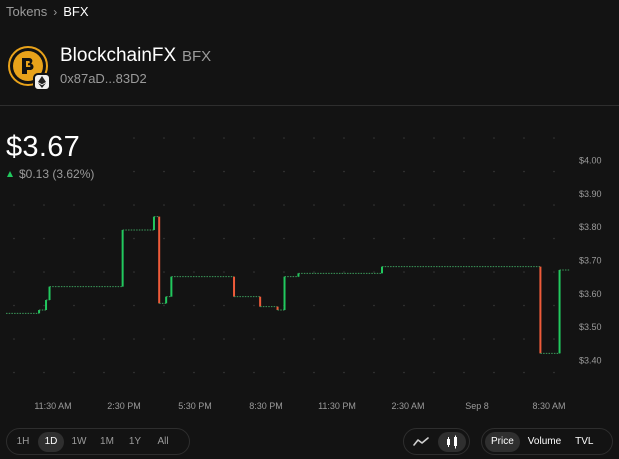  Describe the element at coordinates (590, 161) in the screenshot. I see `y-tick-label: $4.00` at that location.